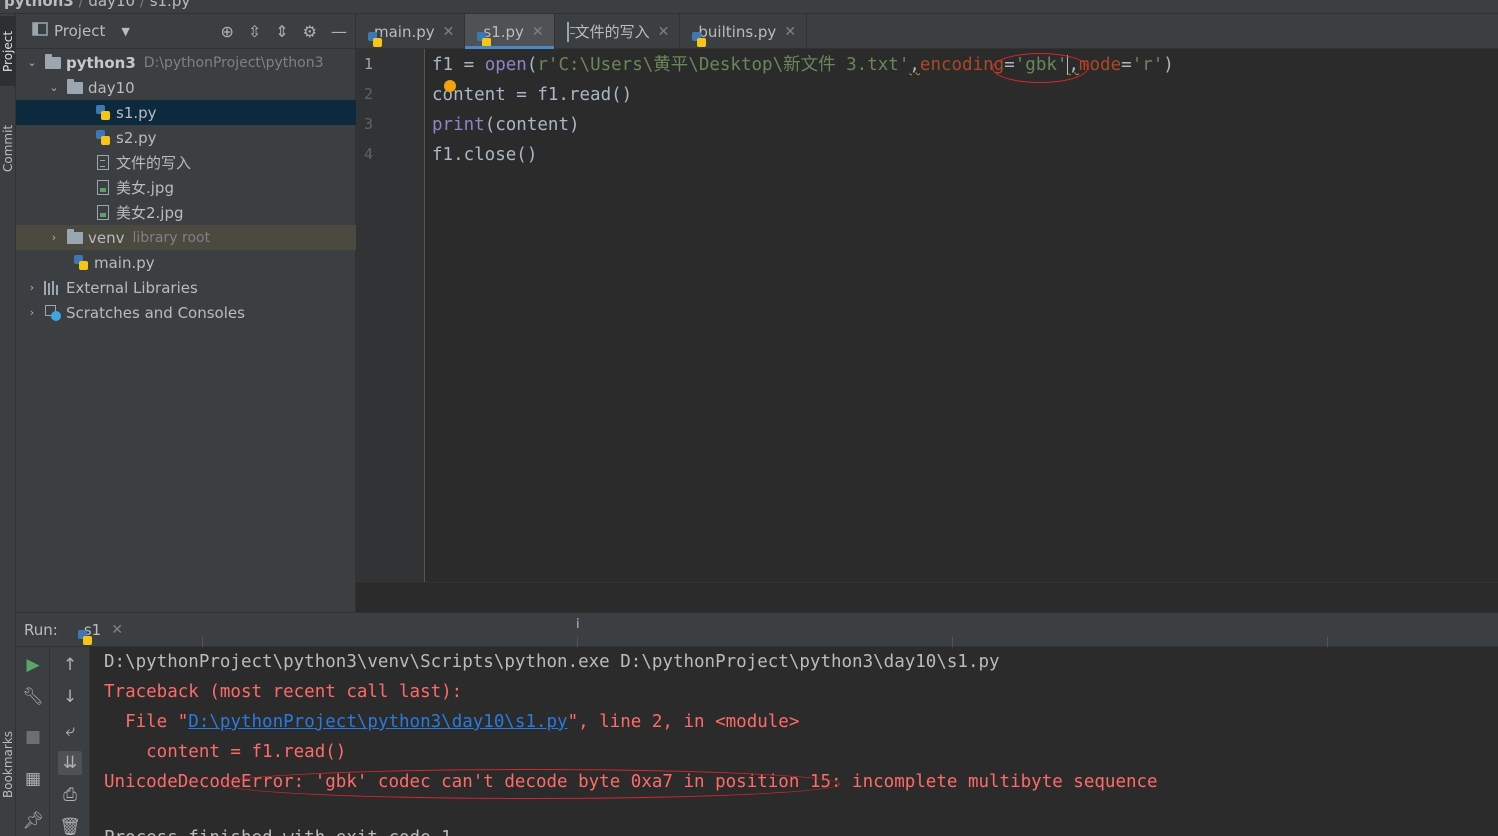 This screenshot has height=836, width=1498. I want to click on tree-item-label: Scratches and Consoles, so click(155, 312).